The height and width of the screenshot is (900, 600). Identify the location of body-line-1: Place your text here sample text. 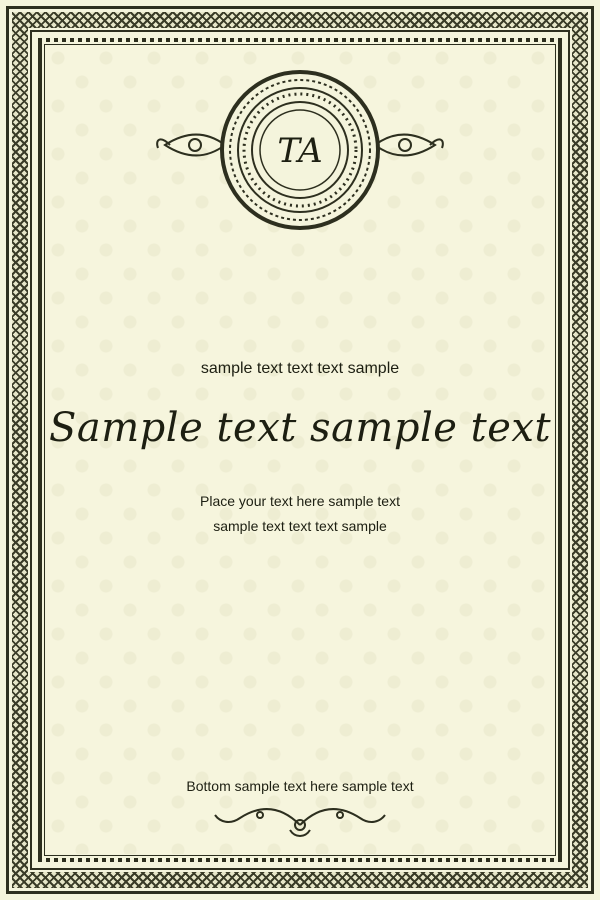
(300, 501).